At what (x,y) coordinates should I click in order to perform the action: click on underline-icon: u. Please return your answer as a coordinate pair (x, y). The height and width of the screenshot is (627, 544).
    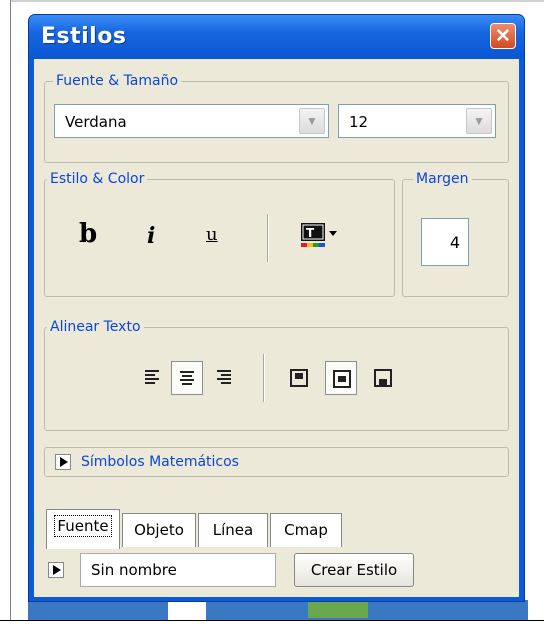
    Looking at the image, I should click on (212, 234).